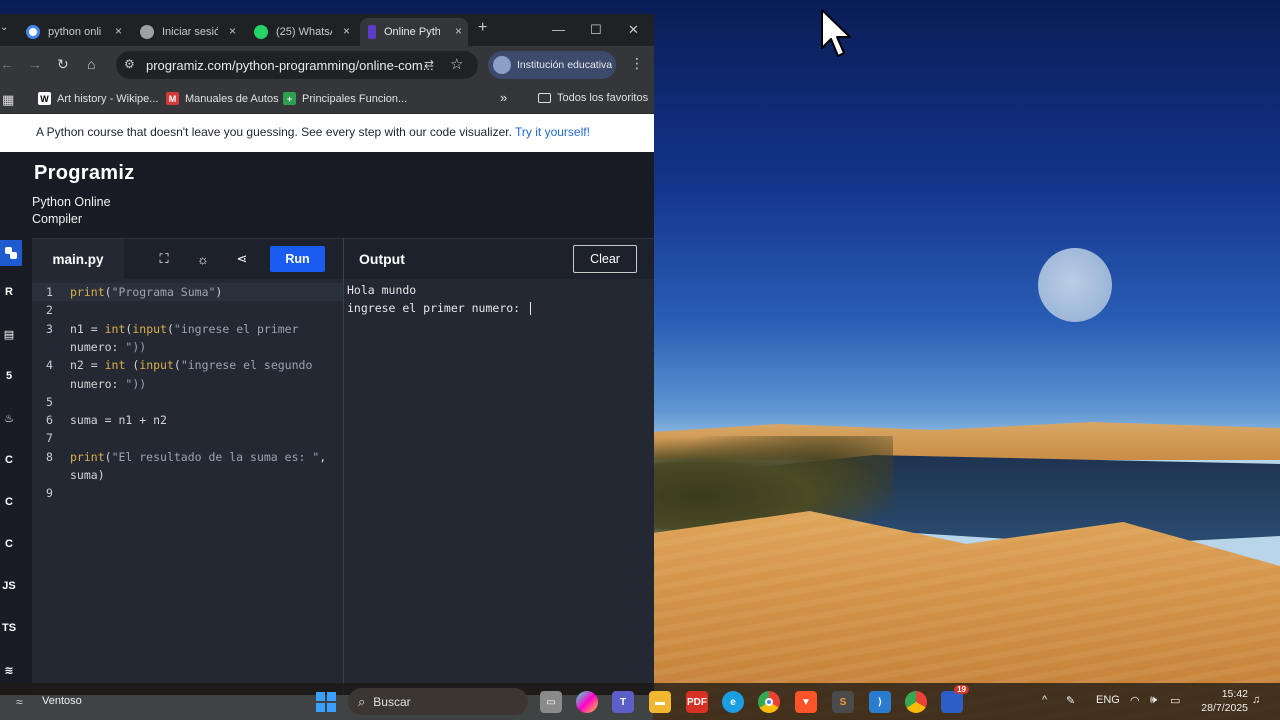 This screenshot has height=720, width=1280. What do you see at coordinates (9, 334) in the screenshot?
I see `sql-icon: ▤` at bounding box center [9, 334].